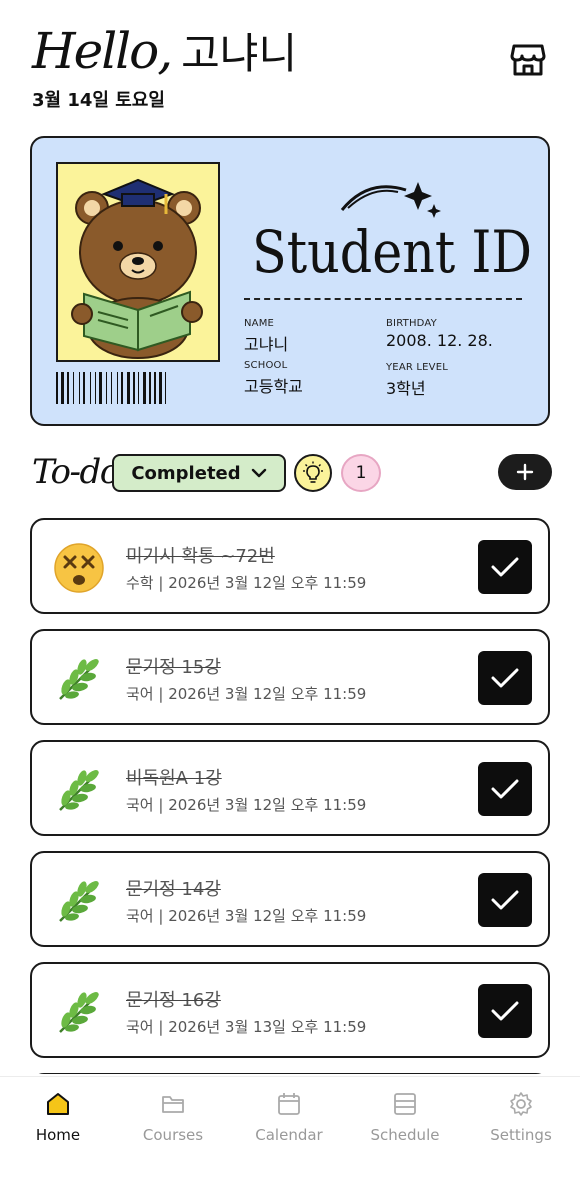 Image resolution: width=580 pixels, height=1200 pixels. Describe the element at coordinates (258, 473) in the screenshot. I see `chevron-down-icon` at that location.